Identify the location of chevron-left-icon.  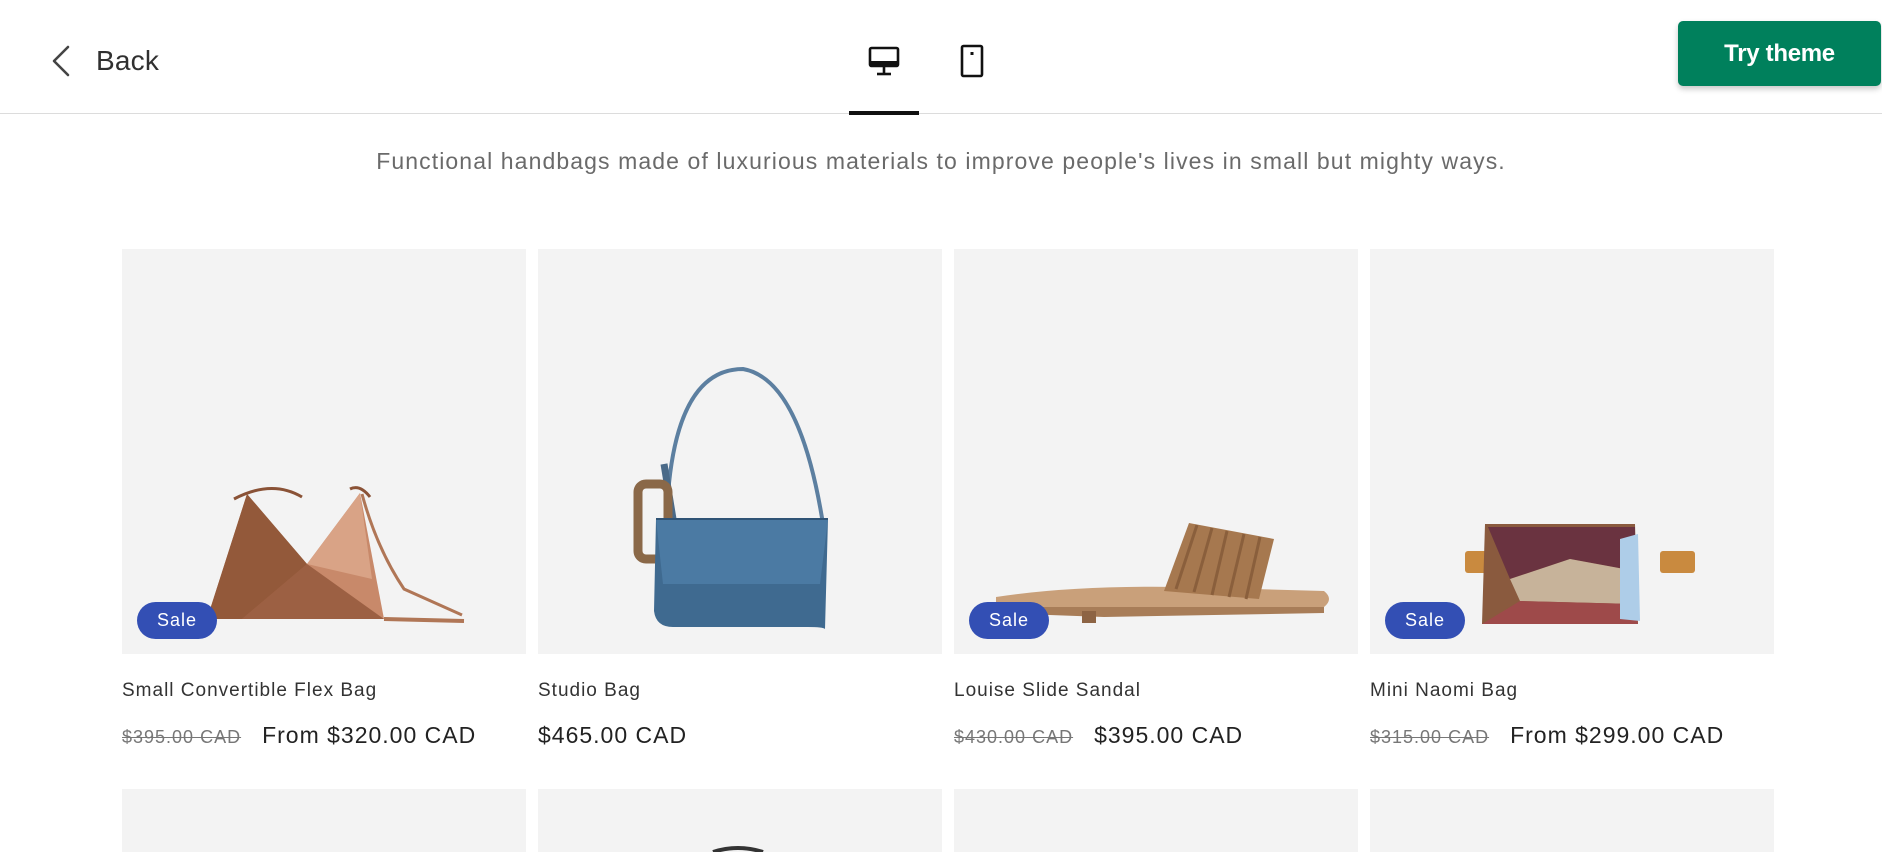
(61, 61).